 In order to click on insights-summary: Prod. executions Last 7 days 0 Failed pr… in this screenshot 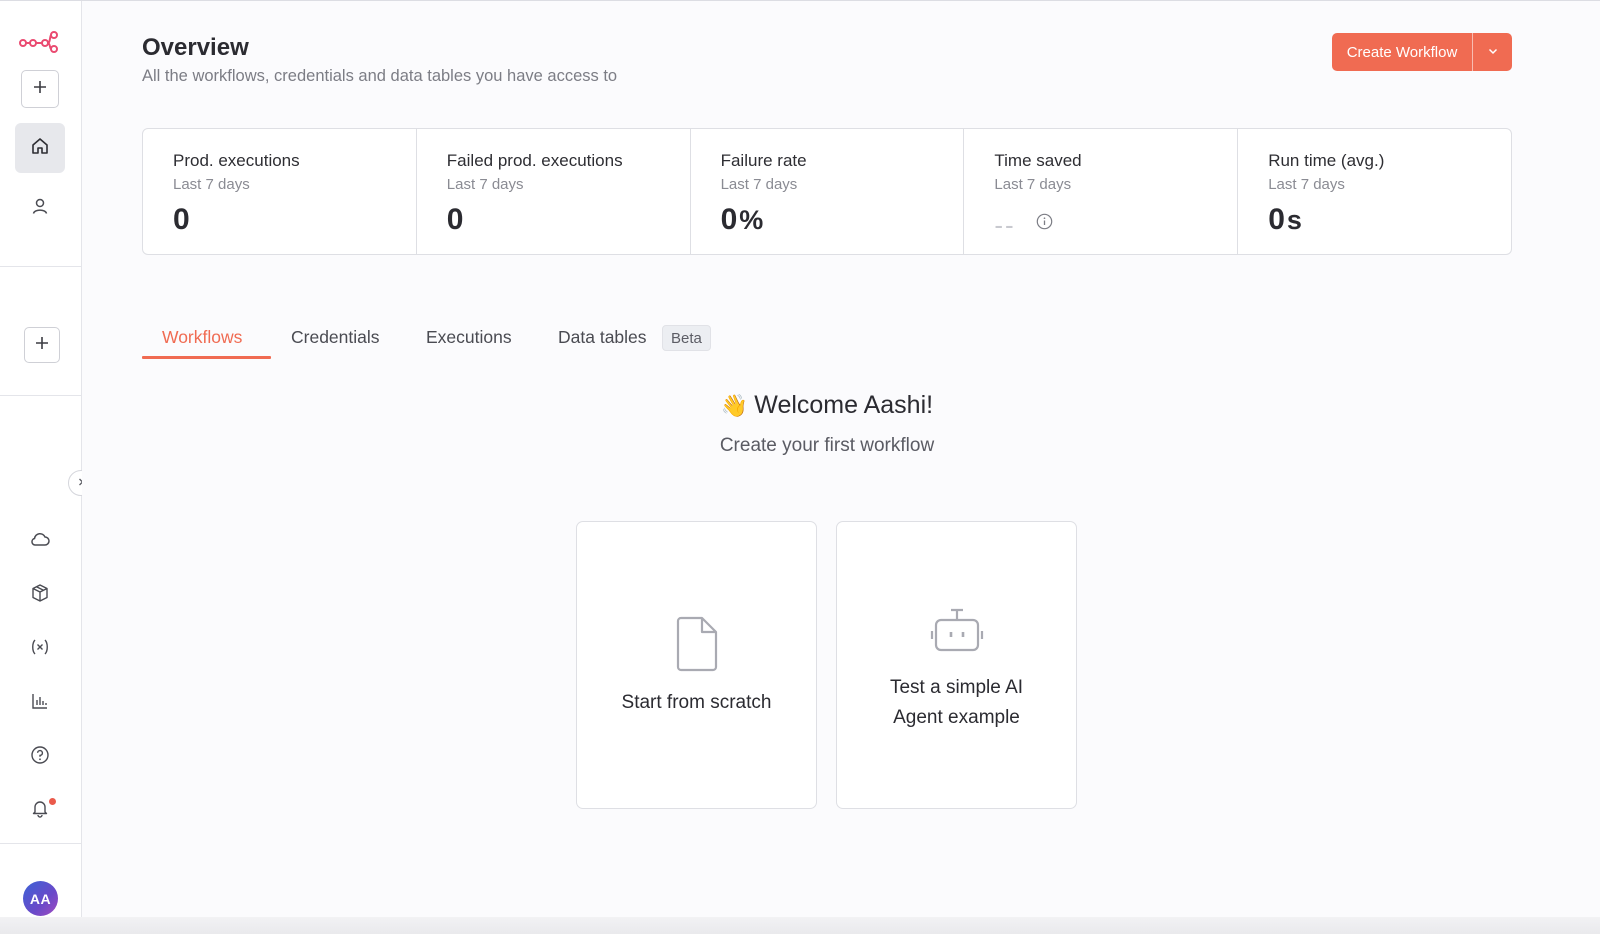, I will do `click(827, 191)`.